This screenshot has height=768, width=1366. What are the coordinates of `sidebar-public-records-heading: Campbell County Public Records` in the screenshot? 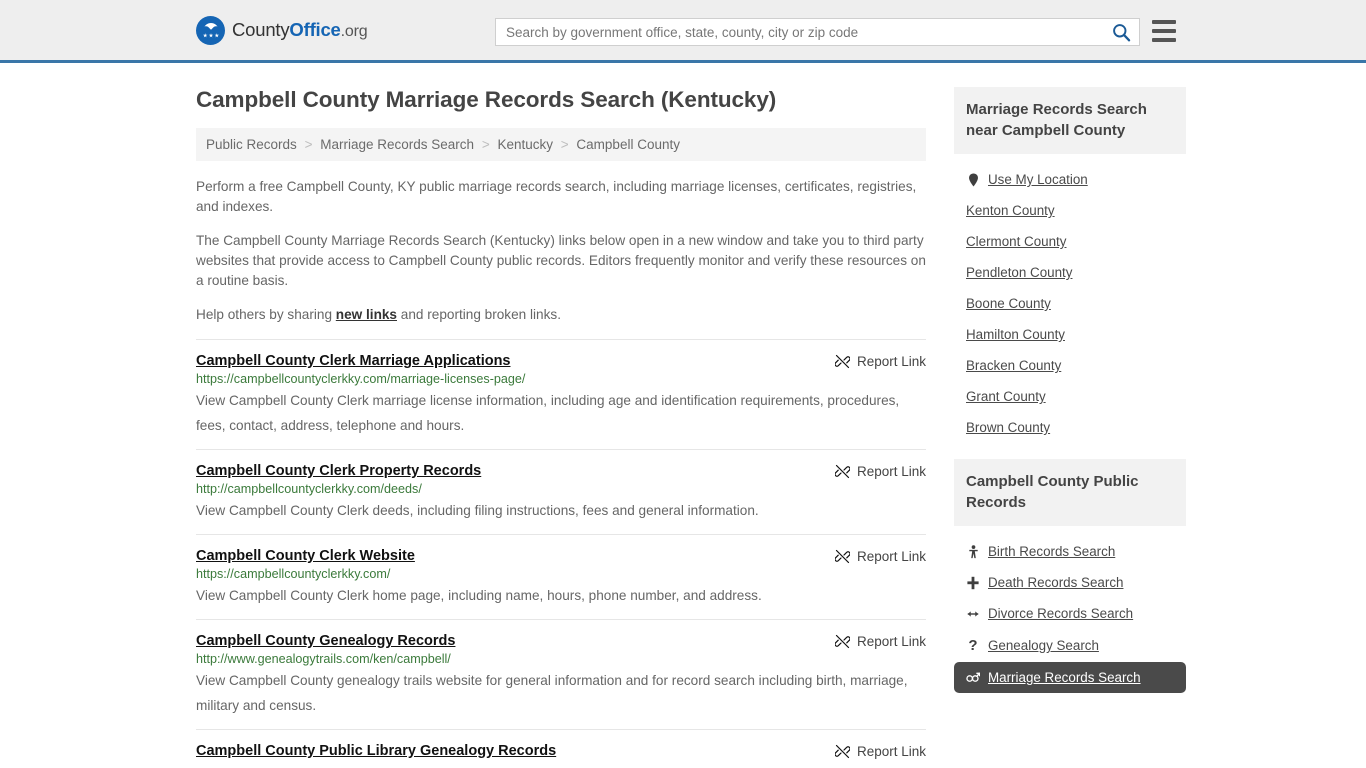 It's located at (1070, 492).